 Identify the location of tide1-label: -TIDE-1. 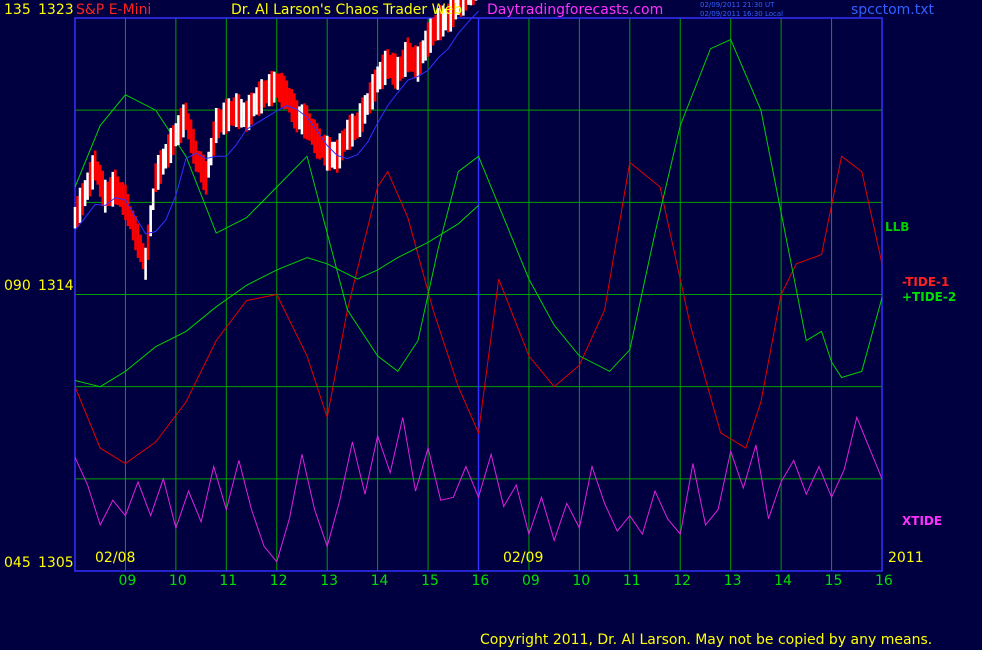
(926, 282).